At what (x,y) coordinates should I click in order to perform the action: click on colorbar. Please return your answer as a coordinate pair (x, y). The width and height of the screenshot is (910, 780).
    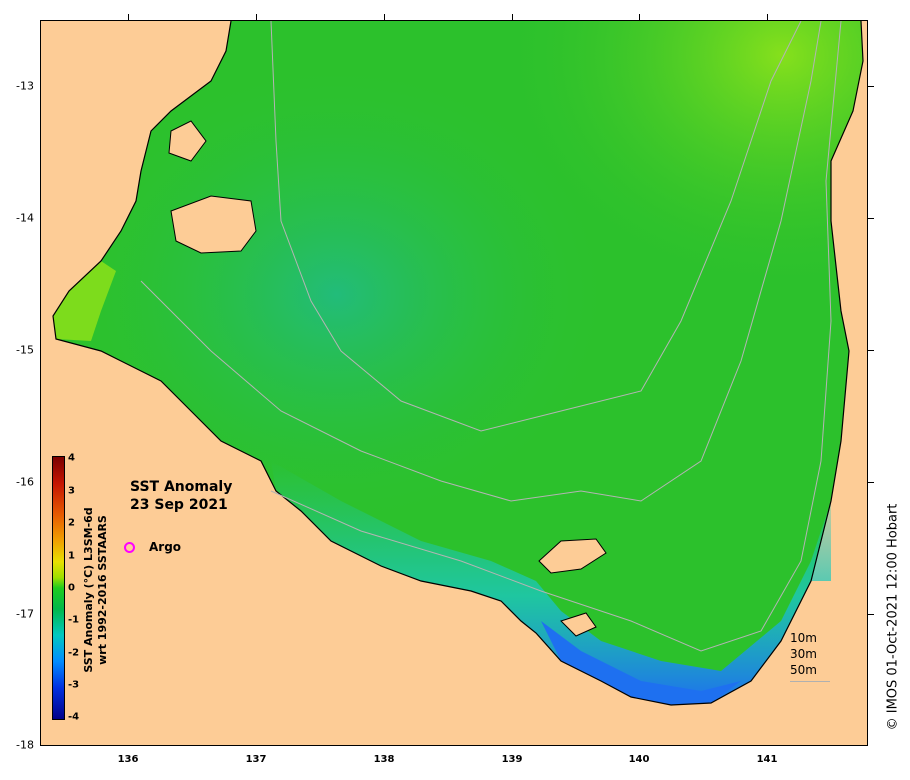
    Looking at the image, I should click on (58, 588).